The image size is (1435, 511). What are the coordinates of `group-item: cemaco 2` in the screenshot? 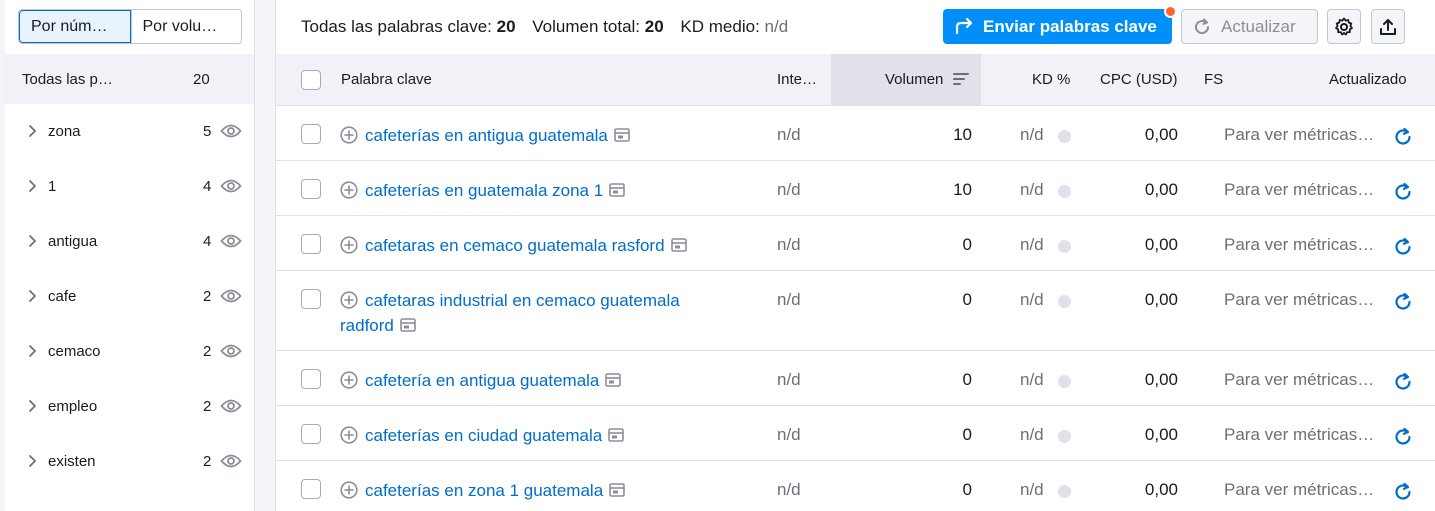 It's located at (129, 351).